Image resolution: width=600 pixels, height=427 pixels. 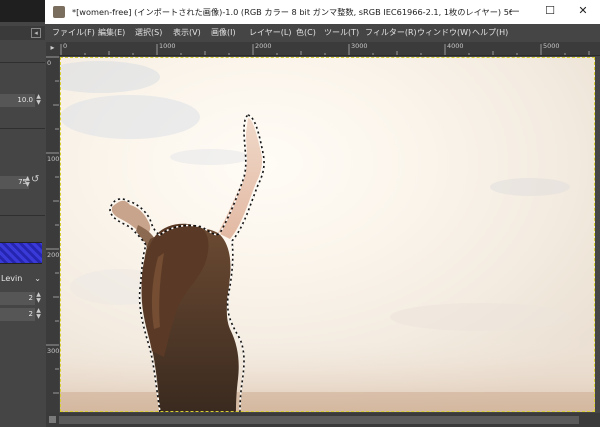 What do you see at coordinates (223, 33) in the screenshot?
I see `menu-image: 画像(I)` at bounding box center [223, 33].